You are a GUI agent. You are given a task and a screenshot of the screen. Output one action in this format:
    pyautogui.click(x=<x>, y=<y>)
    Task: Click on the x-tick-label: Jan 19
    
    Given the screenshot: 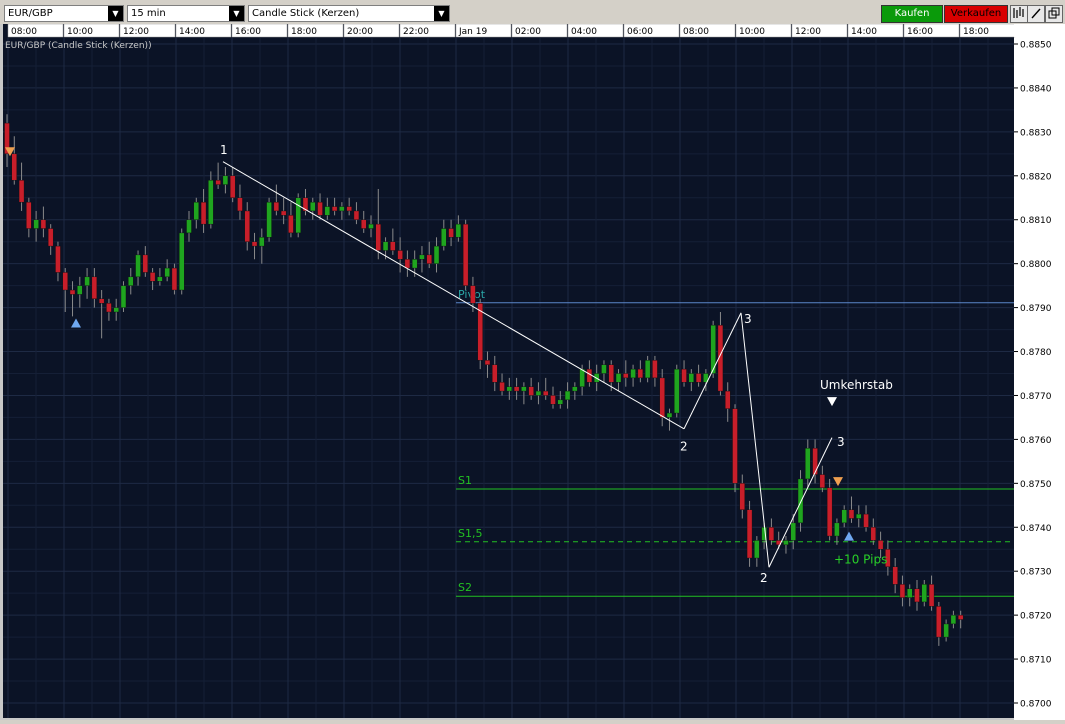 What is the action you would take?
    pyautogui.click(x=472, y=32)
    